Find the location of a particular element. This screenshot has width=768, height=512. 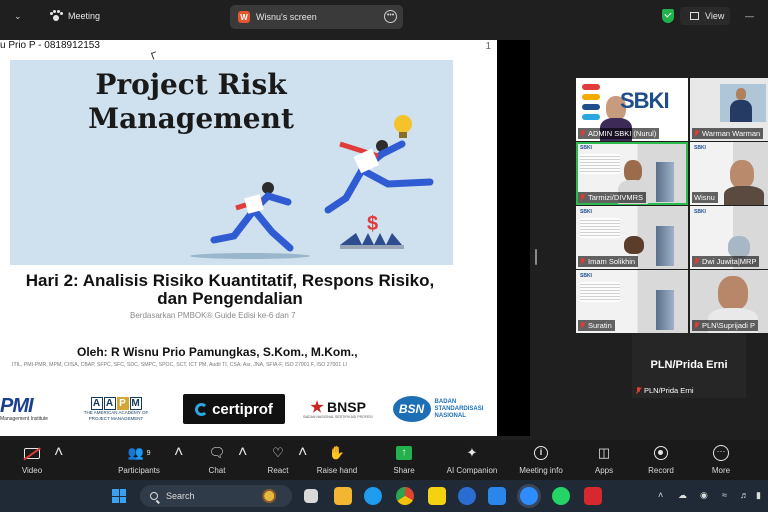

record-label: Record is located at coordinates (661, 470).